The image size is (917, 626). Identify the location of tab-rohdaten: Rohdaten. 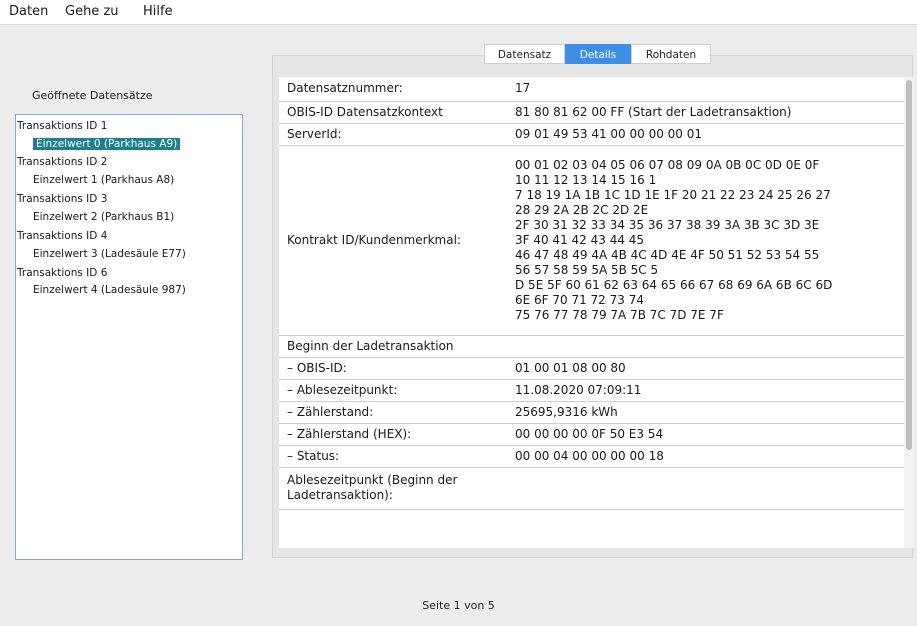
(671, 54).